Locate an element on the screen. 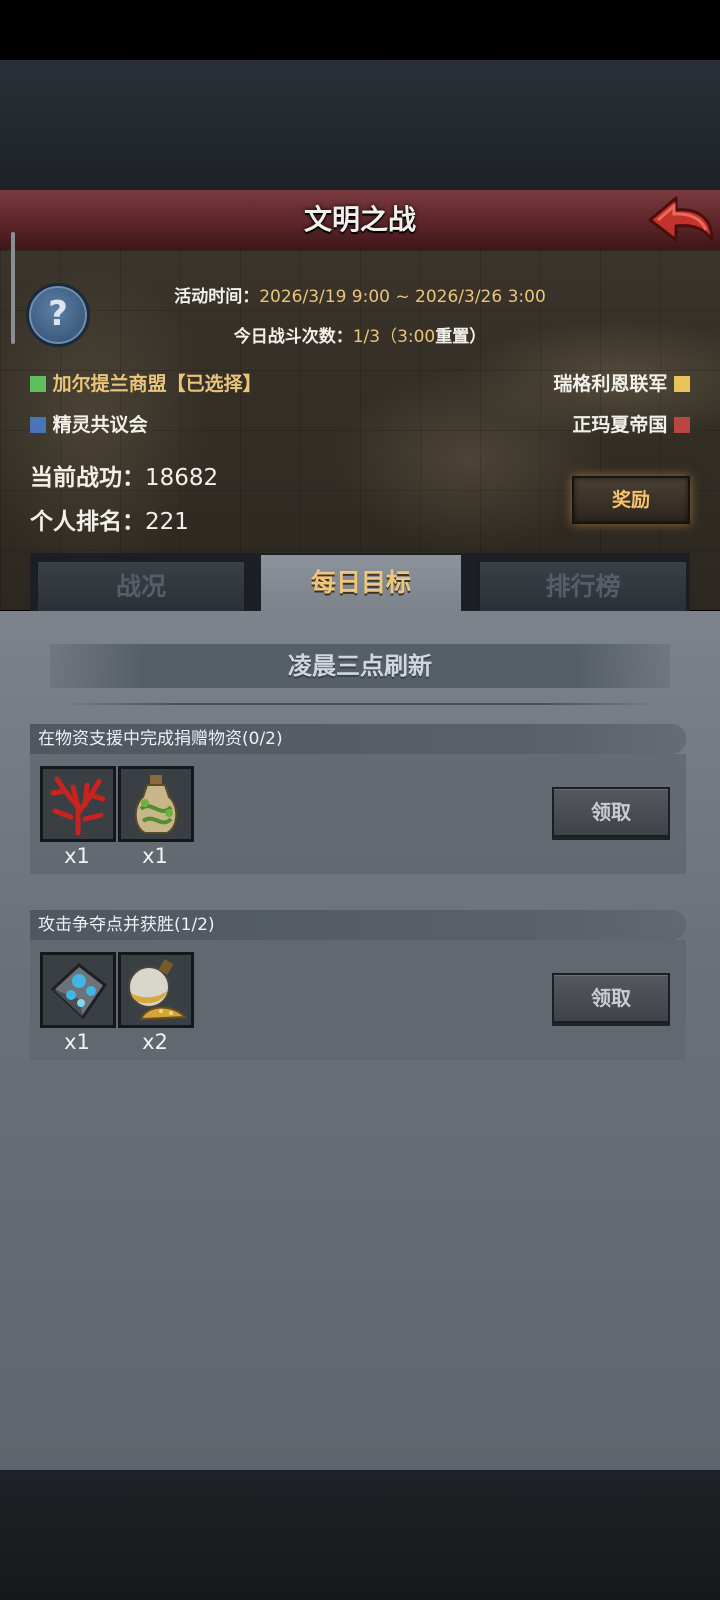 This screenshot has height=1600, width=720. event-time-value: 2026/3/19 9:00 ~ 2026/3/26 3:00 is located at coordinates (402, 297).